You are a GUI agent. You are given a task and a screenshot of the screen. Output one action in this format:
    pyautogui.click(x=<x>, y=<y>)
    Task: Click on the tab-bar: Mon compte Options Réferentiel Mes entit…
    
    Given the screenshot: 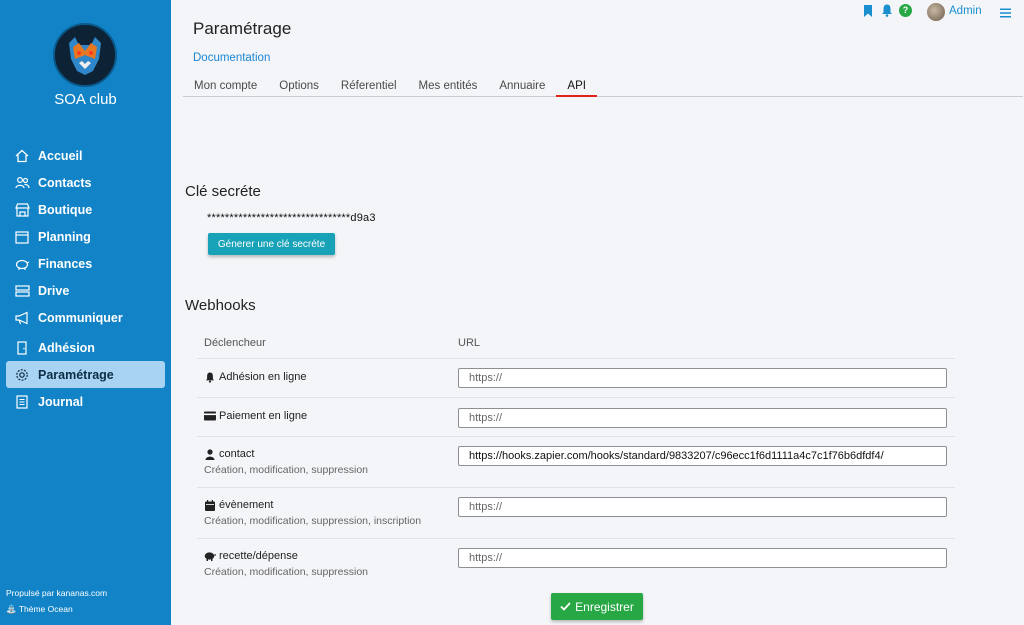 What is the action you would take?
    pyautogui.click(x=603, y=86)
    